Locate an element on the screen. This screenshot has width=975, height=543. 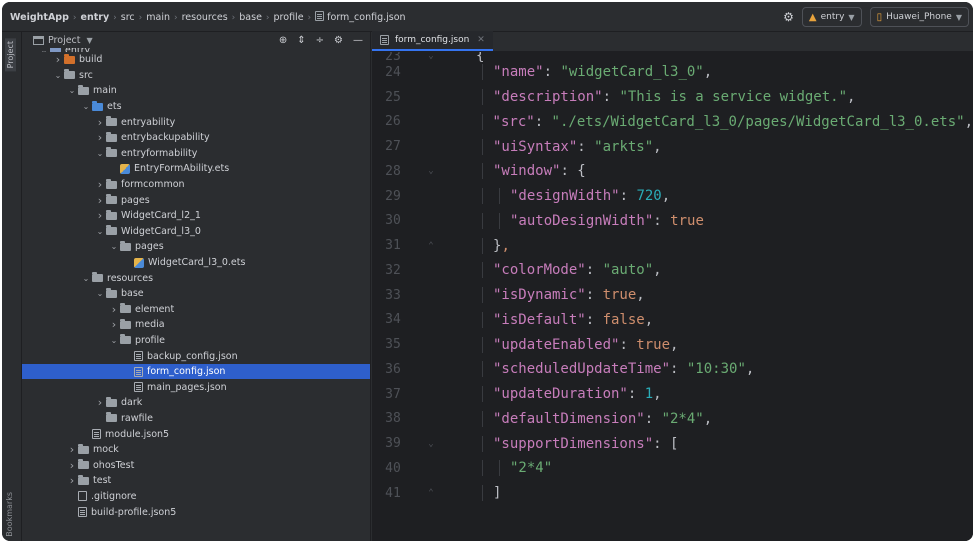
tree-item: › dark is located at coordinates (196, 403).